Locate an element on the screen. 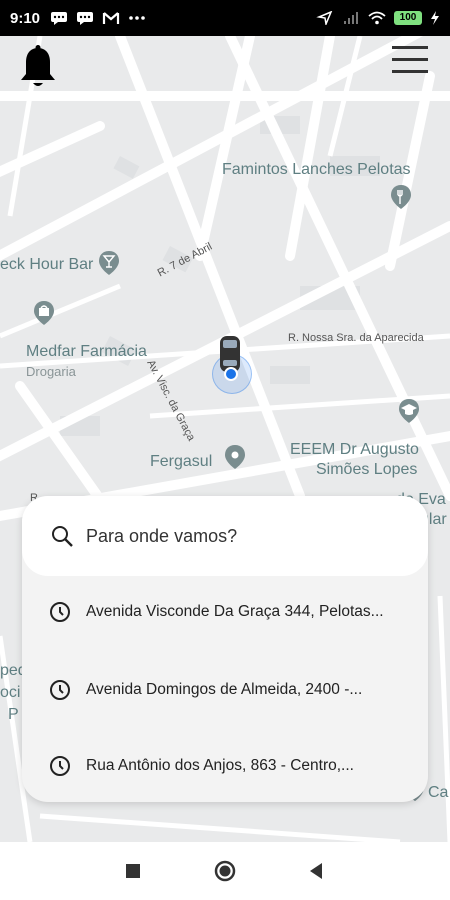 The height and width of the screenshot is (900, 450). place-icon is located at coordinates (235, 457).